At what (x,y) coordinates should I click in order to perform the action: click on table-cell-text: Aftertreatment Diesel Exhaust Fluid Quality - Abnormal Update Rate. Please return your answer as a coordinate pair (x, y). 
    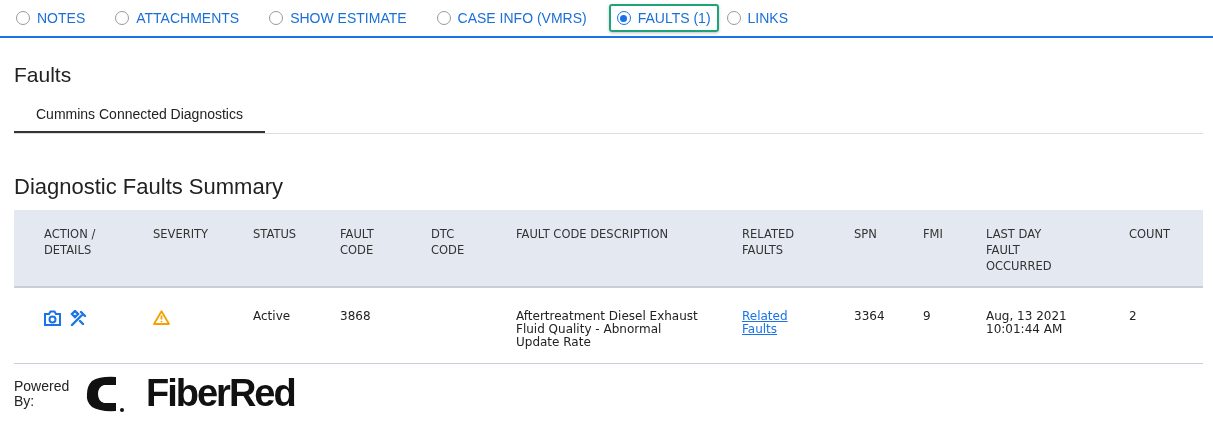
    Looking at the image, I should click on (607, 329).